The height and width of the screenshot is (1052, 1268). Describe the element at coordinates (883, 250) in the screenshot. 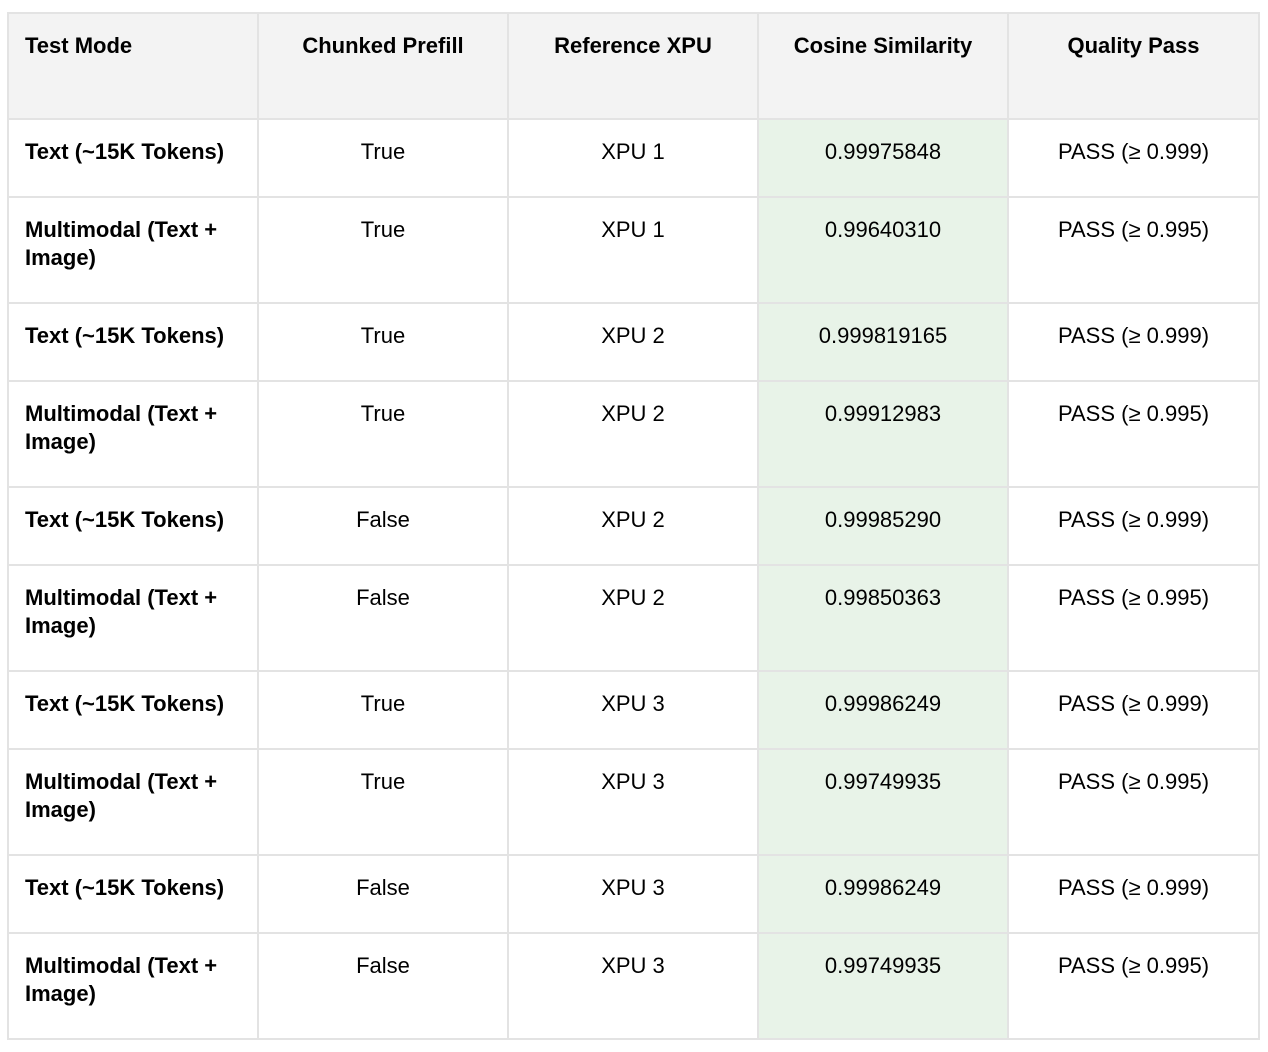

I see `cell-cosine-similarity: 0.99640310` at that location.